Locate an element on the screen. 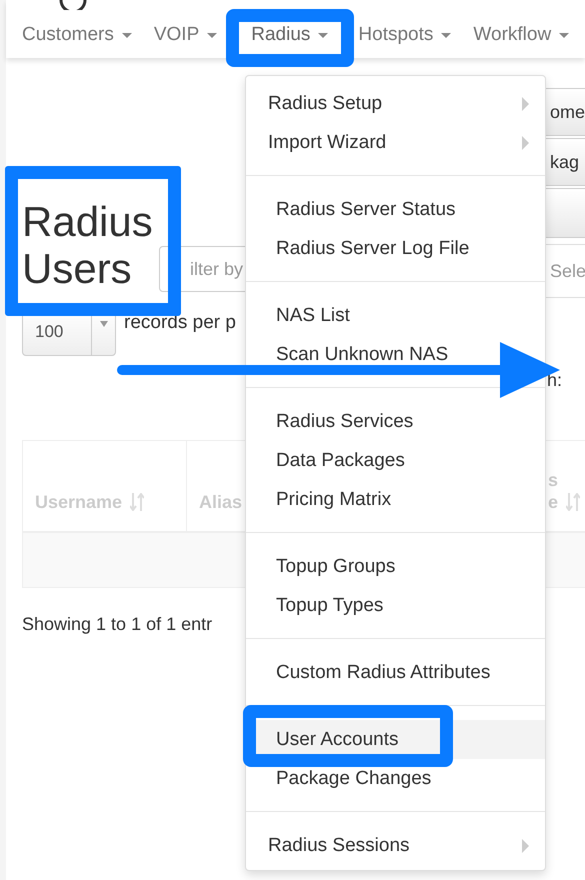  nav-menu-item: Workflow is located at coordinates (521, 35).